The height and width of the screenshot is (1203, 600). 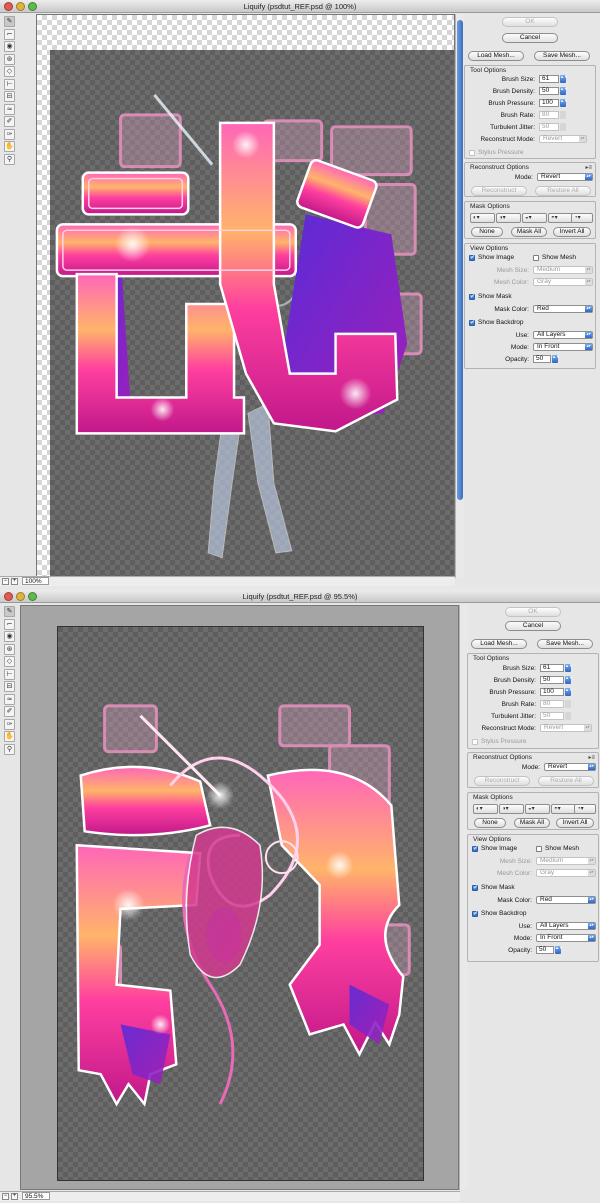 I want to click on title-bar: Liquify (psdtut_REF.psd @ 100%), so click(x=300, y=6).